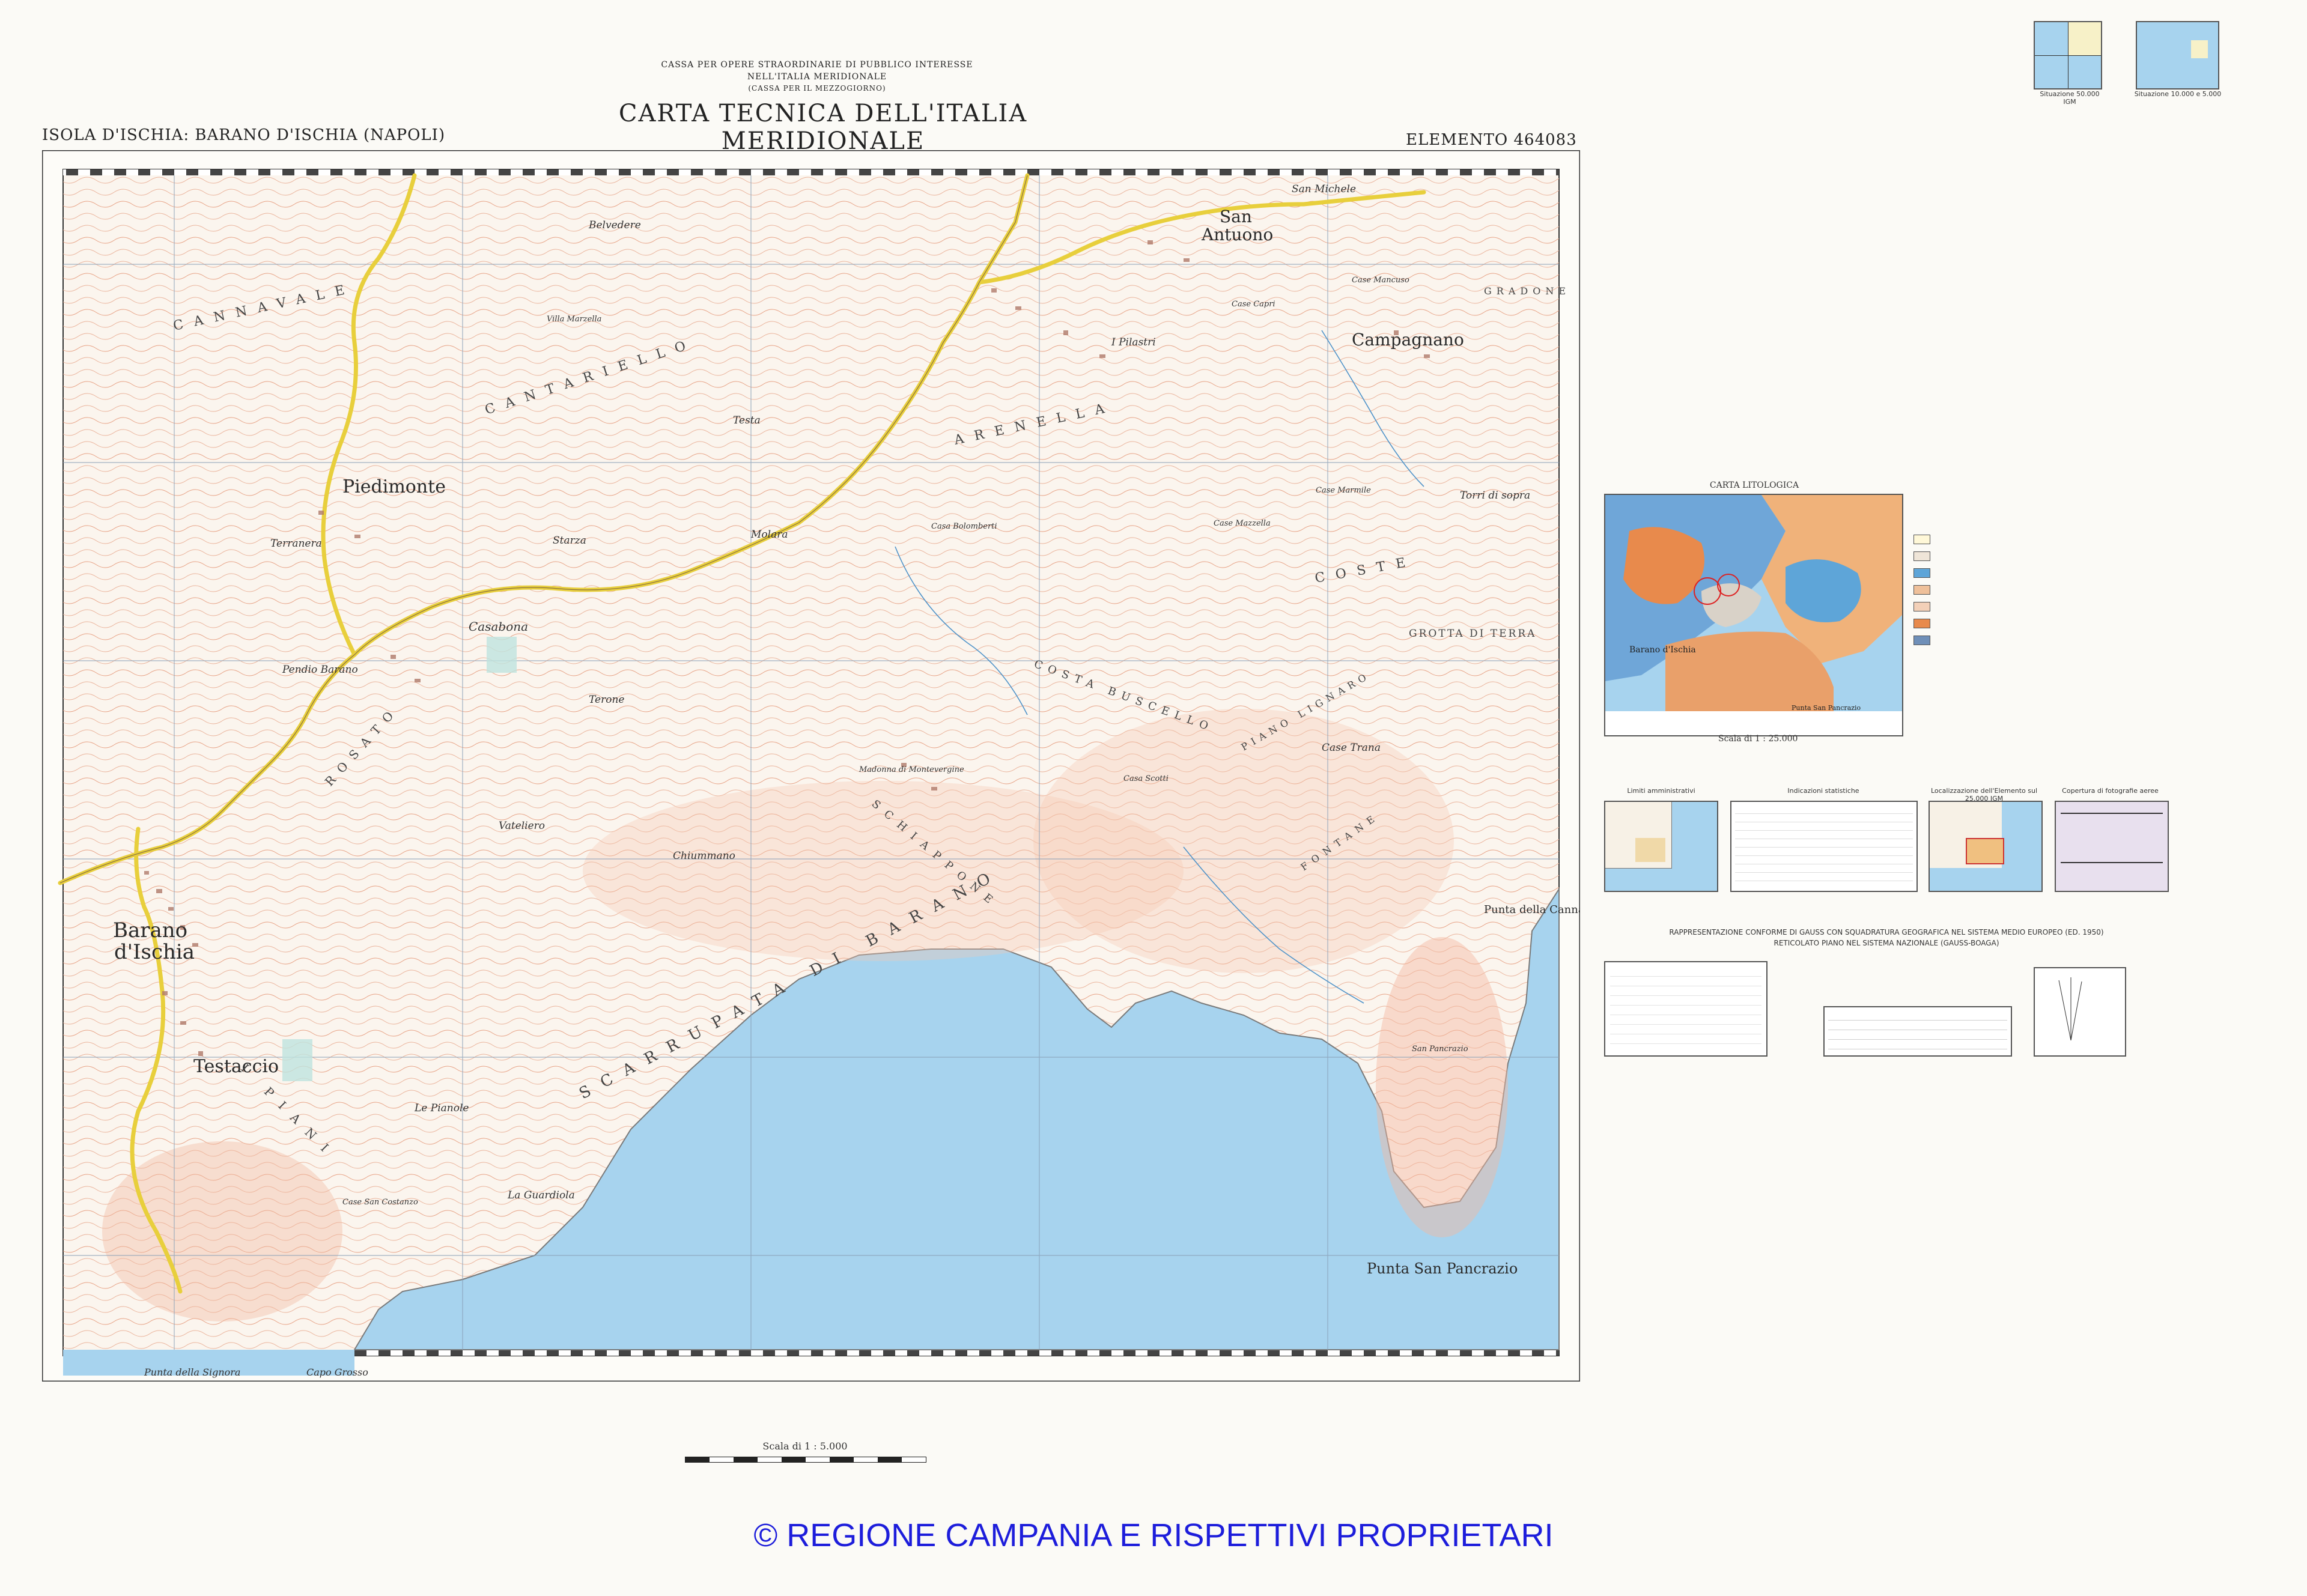 The height and width of the screenshot is (1596, 2307). Describe the element at coordinates (1324, 189) in the screenshot. I see `label-san-michele: San Michele` at that location.